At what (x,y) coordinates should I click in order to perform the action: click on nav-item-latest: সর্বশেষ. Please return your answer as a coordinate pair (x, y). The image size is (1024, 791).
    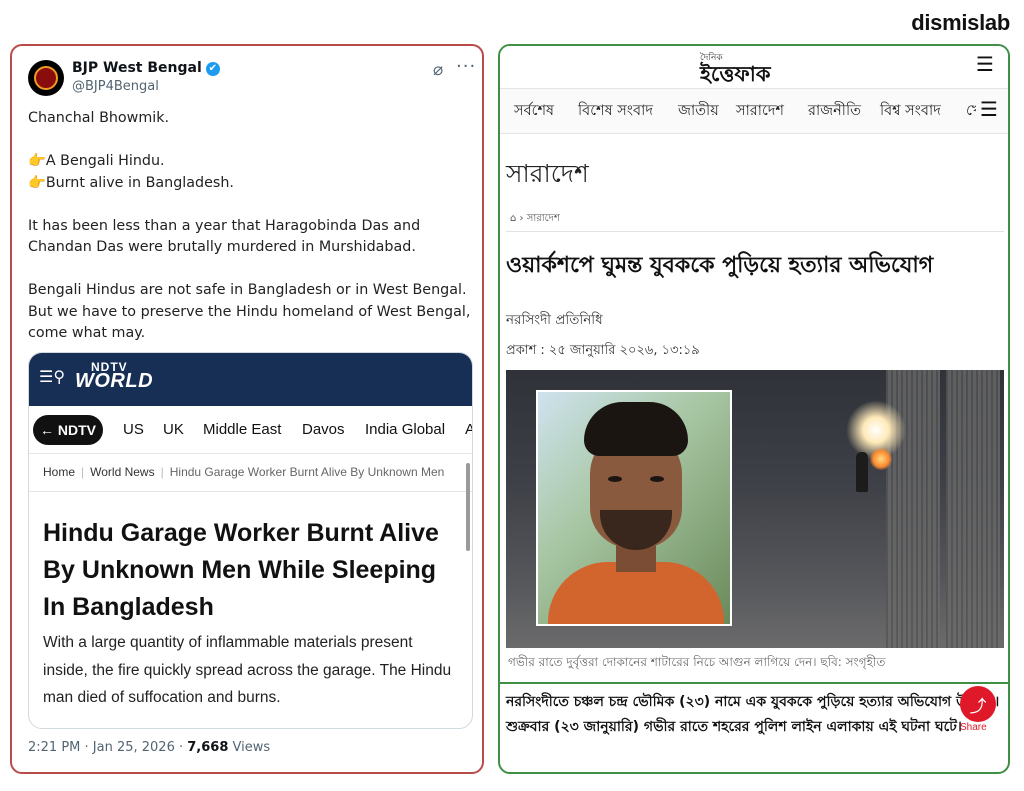
    Looking at the image, I should click on (534, 112).